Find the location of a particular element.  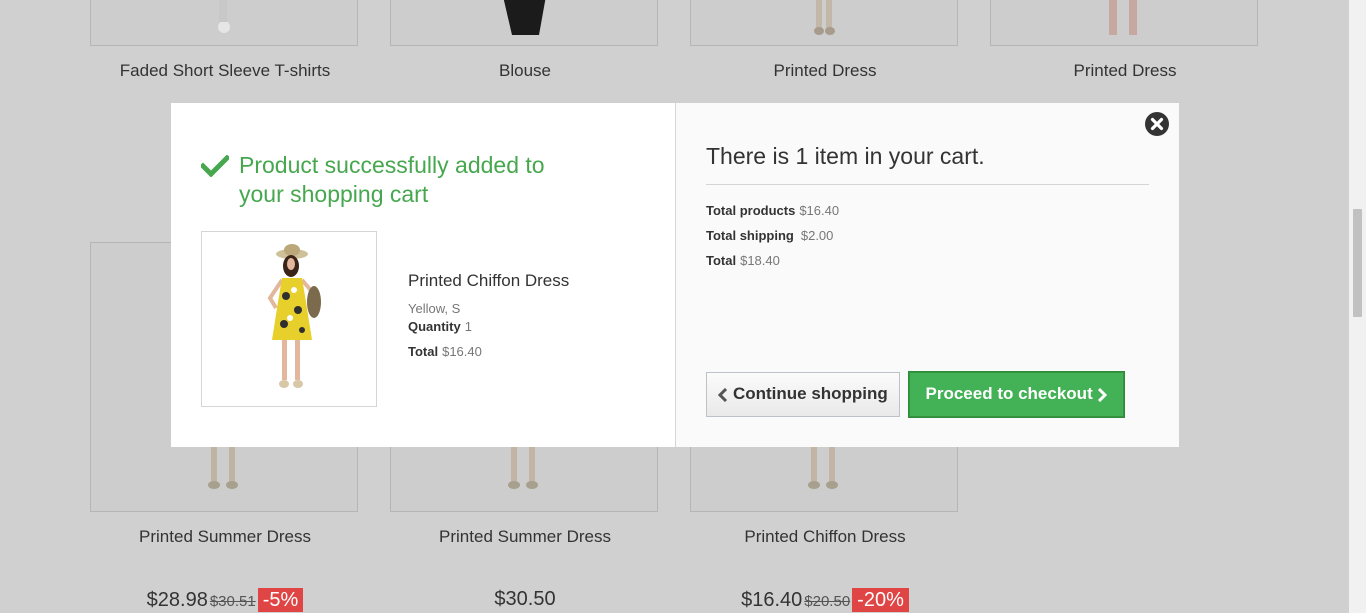

product-price: $28.98 is located at coordinates (177, 600).